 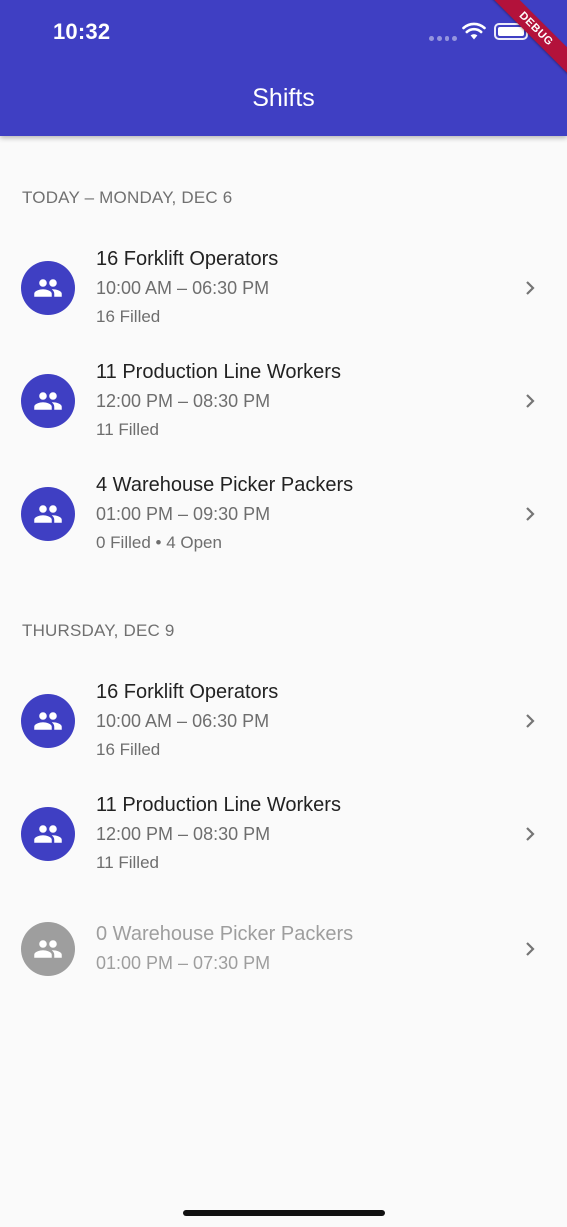 What do you see at coordinates (82, 31) in the screenshot?
I see `status-time: 10:32` at bounding box center [82, 31].